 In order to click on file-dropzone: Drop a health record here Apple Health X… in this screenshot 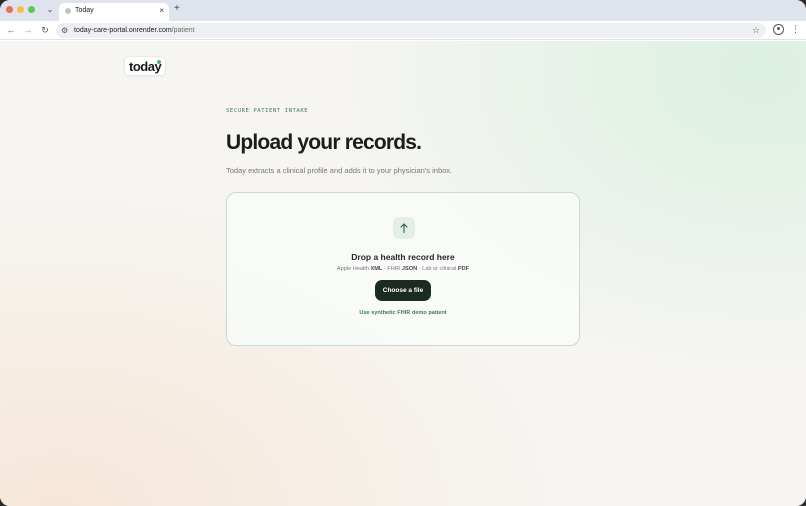, I will do `click(403, 269)`.